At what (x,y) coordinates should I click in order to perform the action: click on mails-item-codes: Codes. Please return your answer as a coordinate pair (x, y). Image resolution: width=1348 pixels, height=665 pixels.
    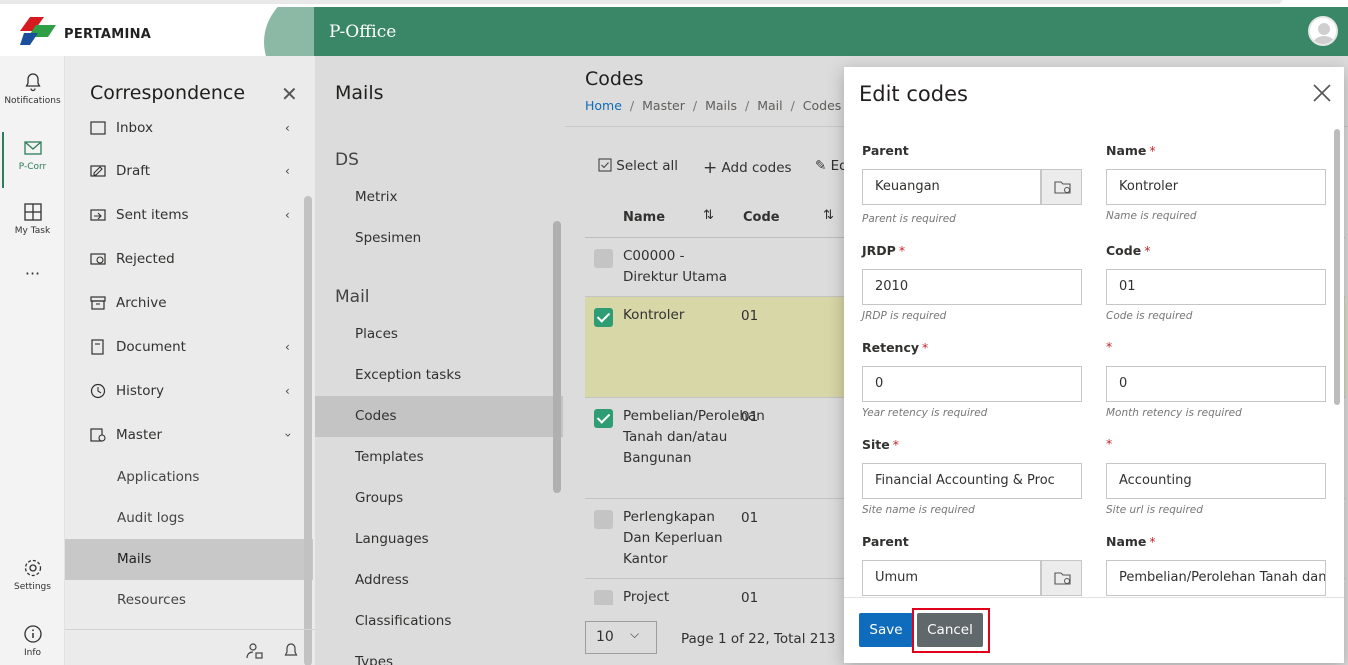
    Looking at the image, I should click on (439, 416).